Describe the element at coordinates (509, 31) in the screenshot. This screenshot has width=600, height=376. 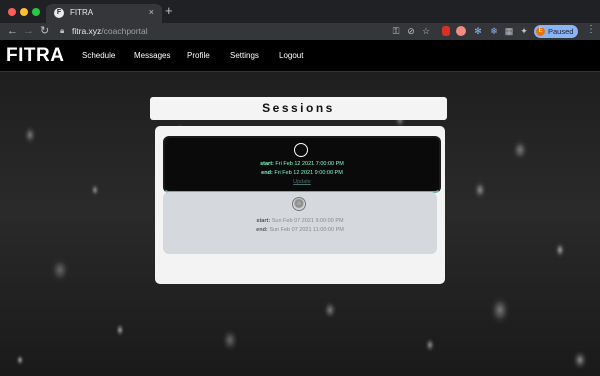
I see `extension-grid-icon: ▦` at that location.